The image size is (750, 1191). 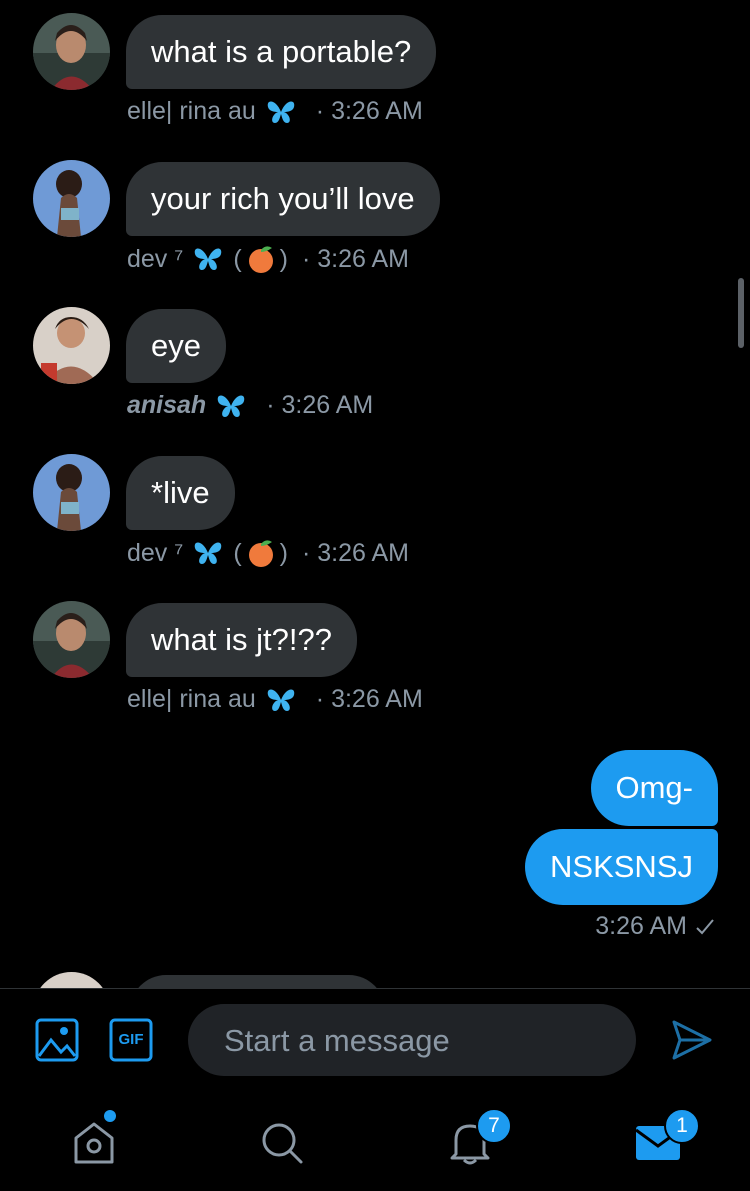 I want to click on scrollbar, so click(x=741, y=313).